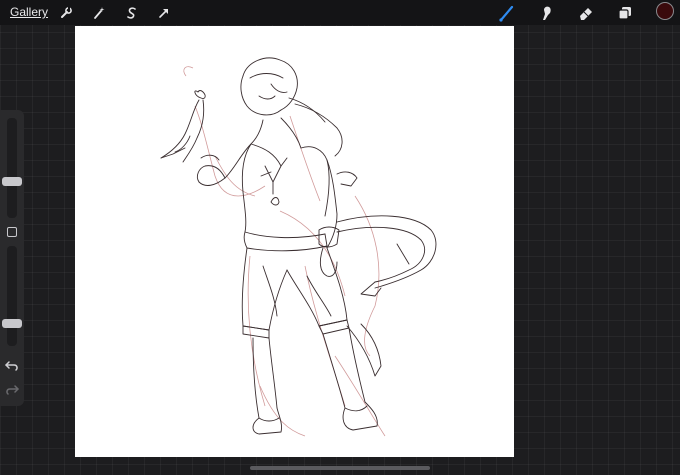  I want to click on square-modify-icon, so click(12, 232).